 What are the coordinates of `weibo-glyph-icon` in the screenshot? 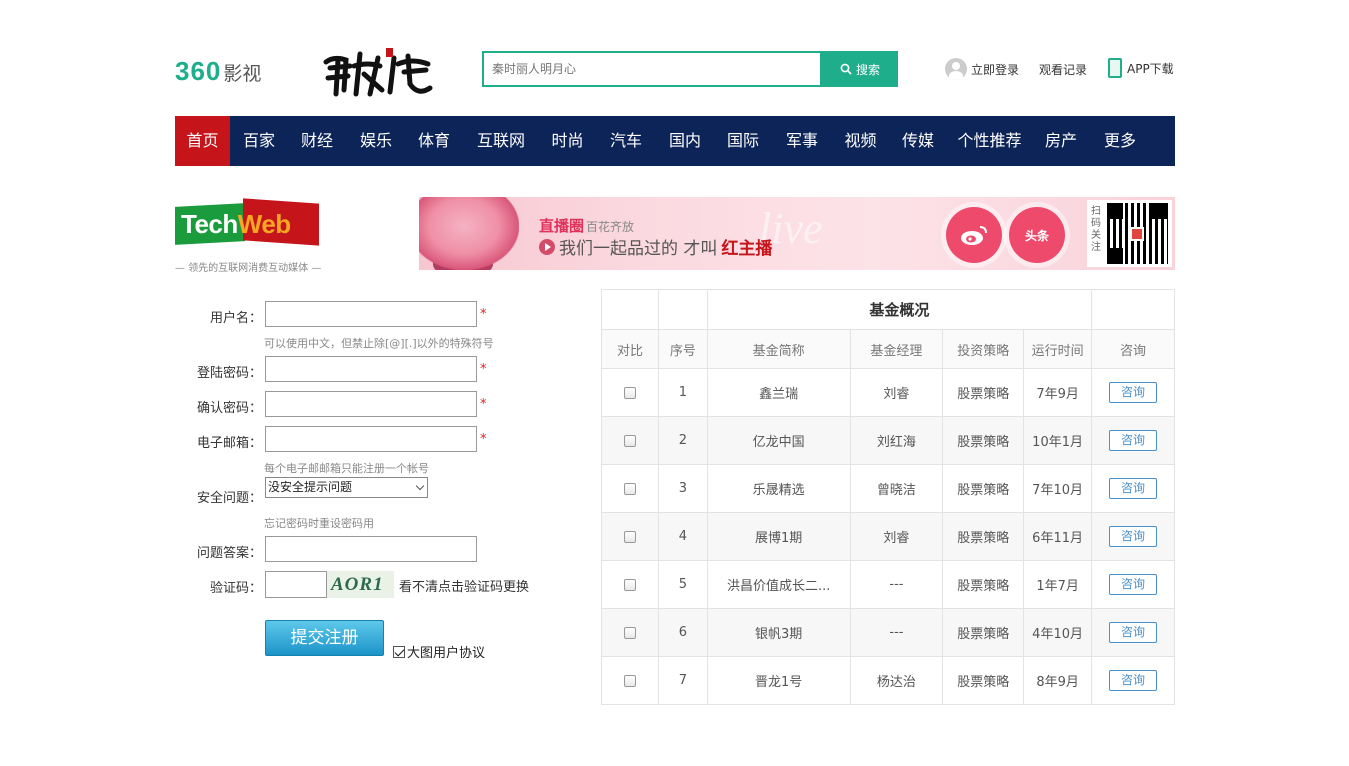 It's located at (974, 235).